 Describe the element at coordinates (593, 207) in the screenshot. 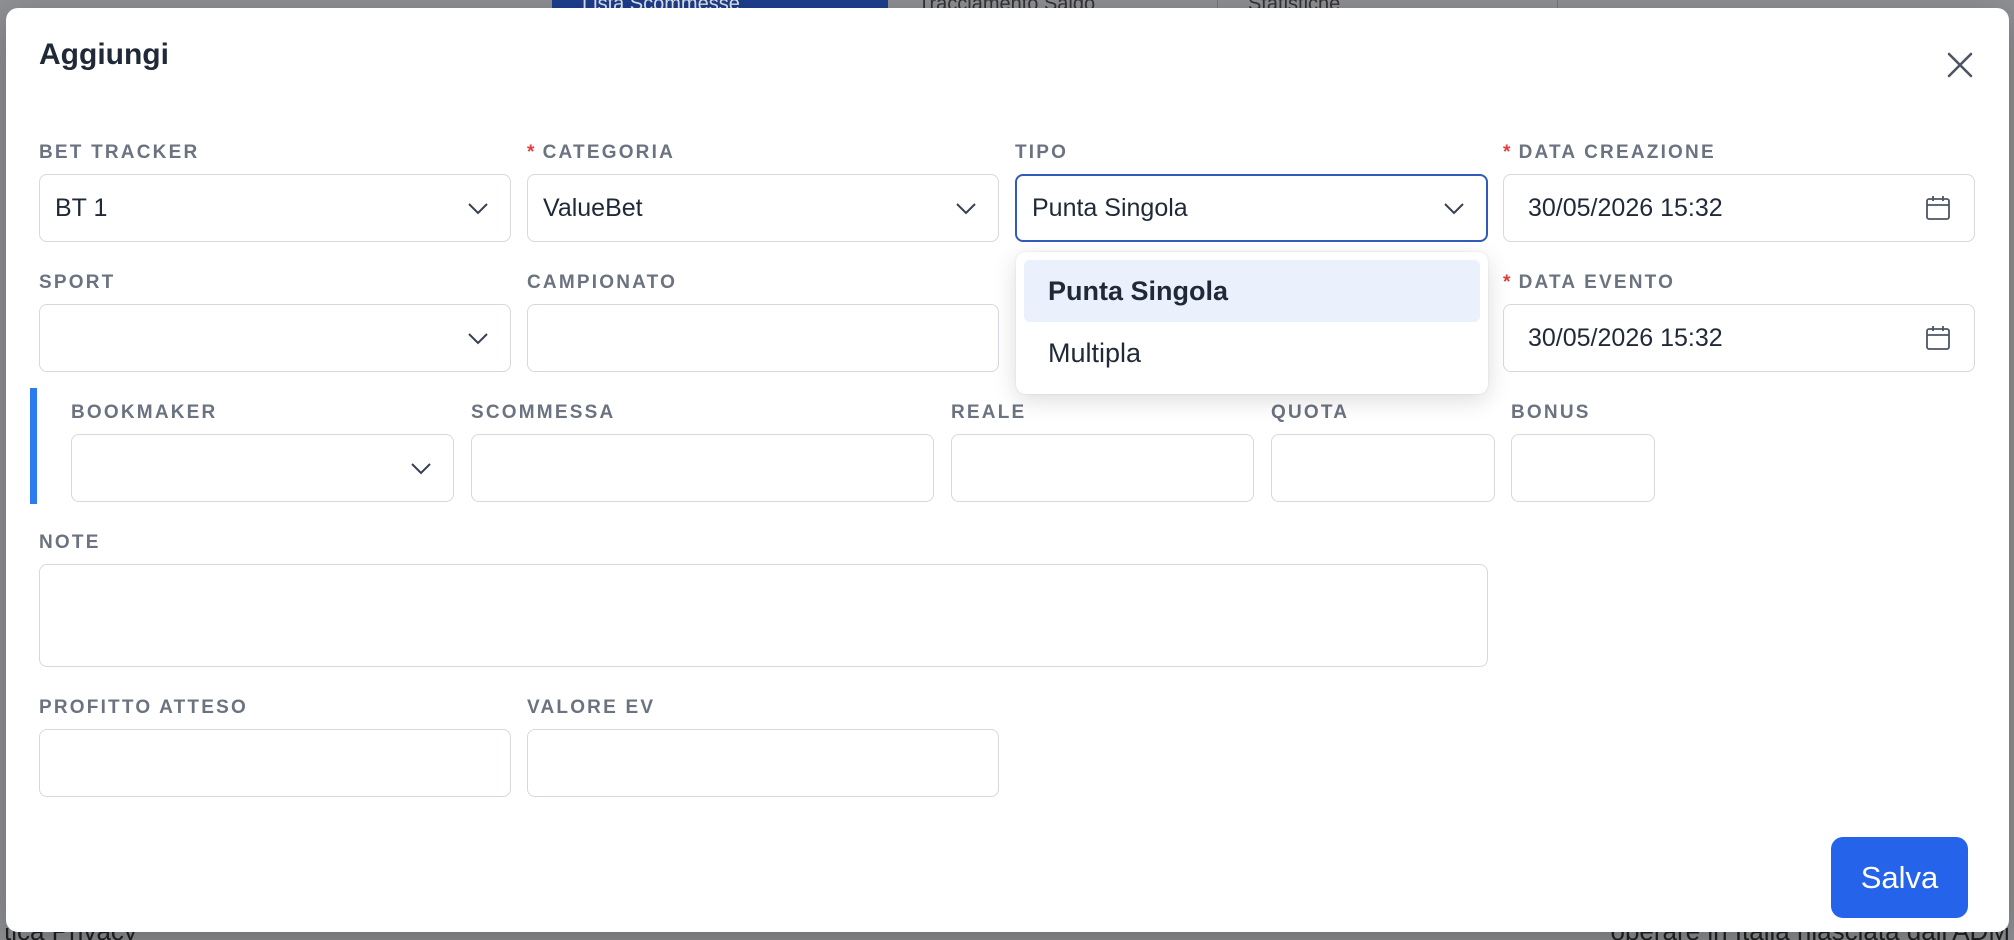

I see `categoria-value: ValueBet` at that location.